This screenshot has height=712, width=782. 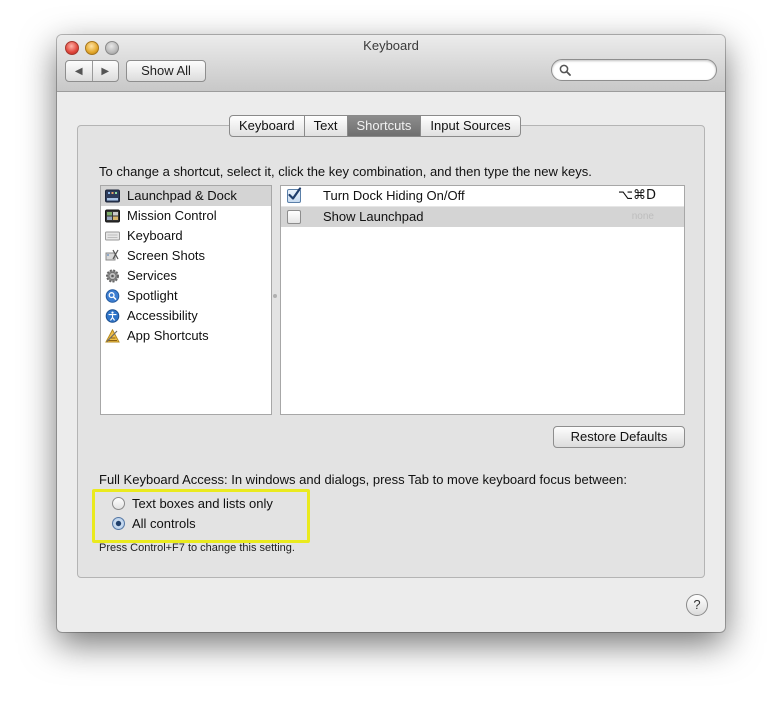 I want to click on category-label: Services, so click(x=152, y=275).